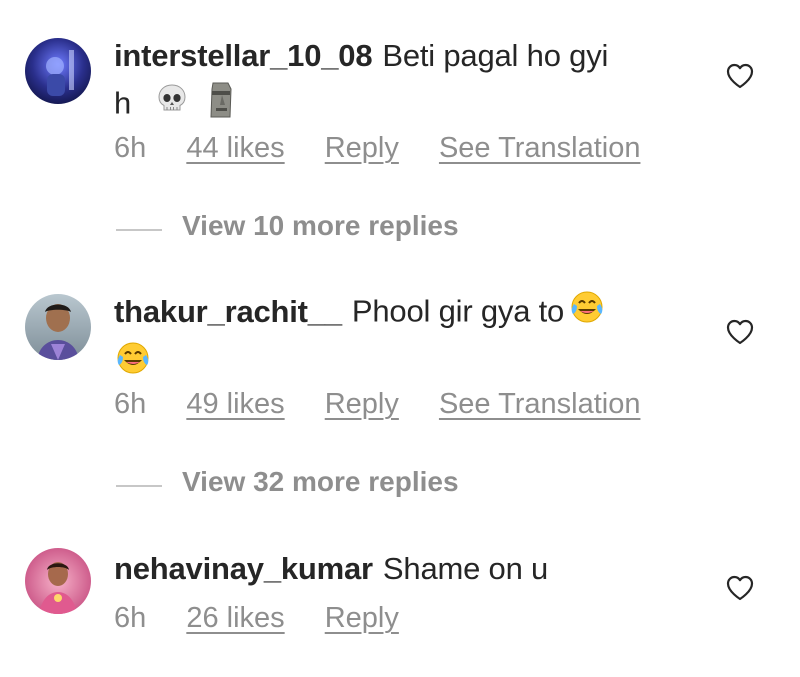 This screenshot has width=800, height=677. I want to click on comment-text: nehavinay_kumar Shame on u, so click(404, 569).